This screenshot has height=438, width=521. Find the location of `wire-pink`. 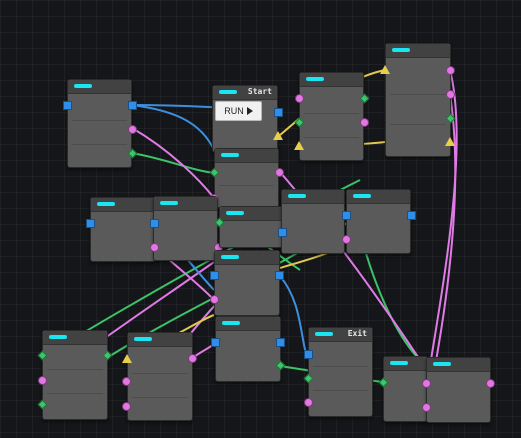

wire-pink is located at coordinates (173, 163).